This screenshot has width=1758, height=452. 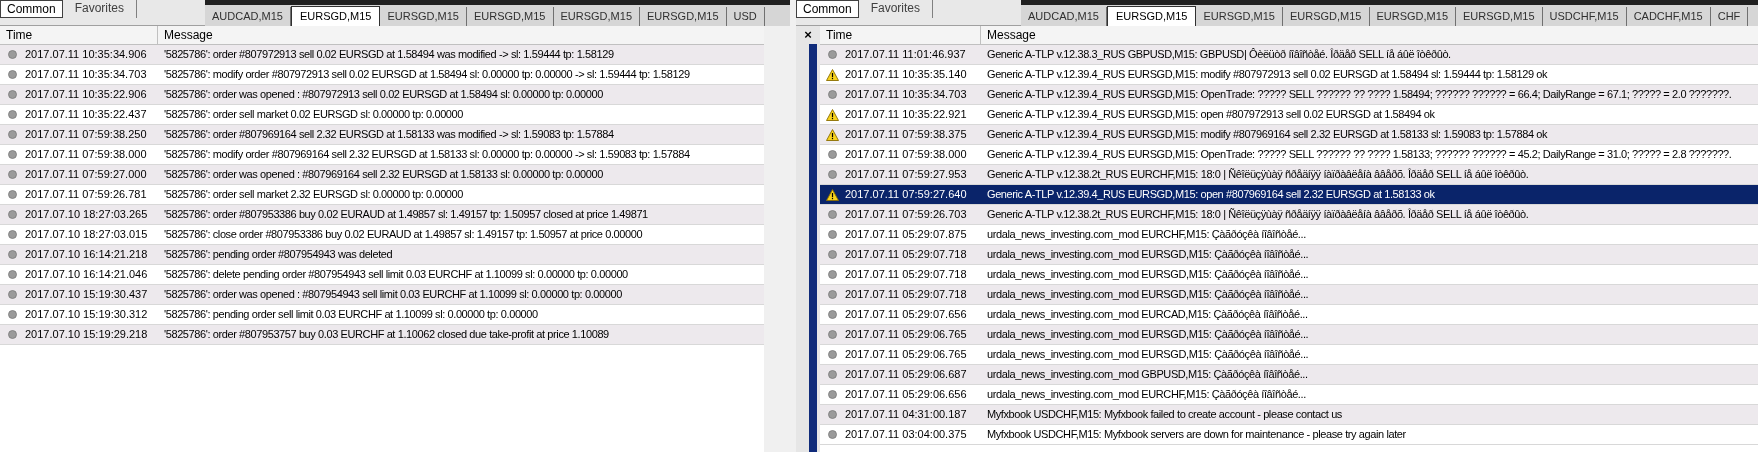 What do you see at coordinates (905, 55) in the screenshot?
I see `time-cell-text: 2017.07.11 11:01:46.937` at bounding box center [905, 55].